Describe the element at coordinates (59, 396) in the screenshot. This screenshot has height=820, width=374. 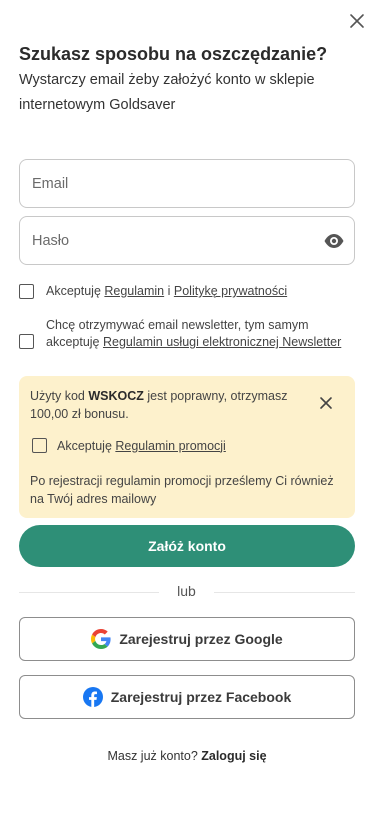
I see `promo-msg-prefix: Użyty kod` at that location.